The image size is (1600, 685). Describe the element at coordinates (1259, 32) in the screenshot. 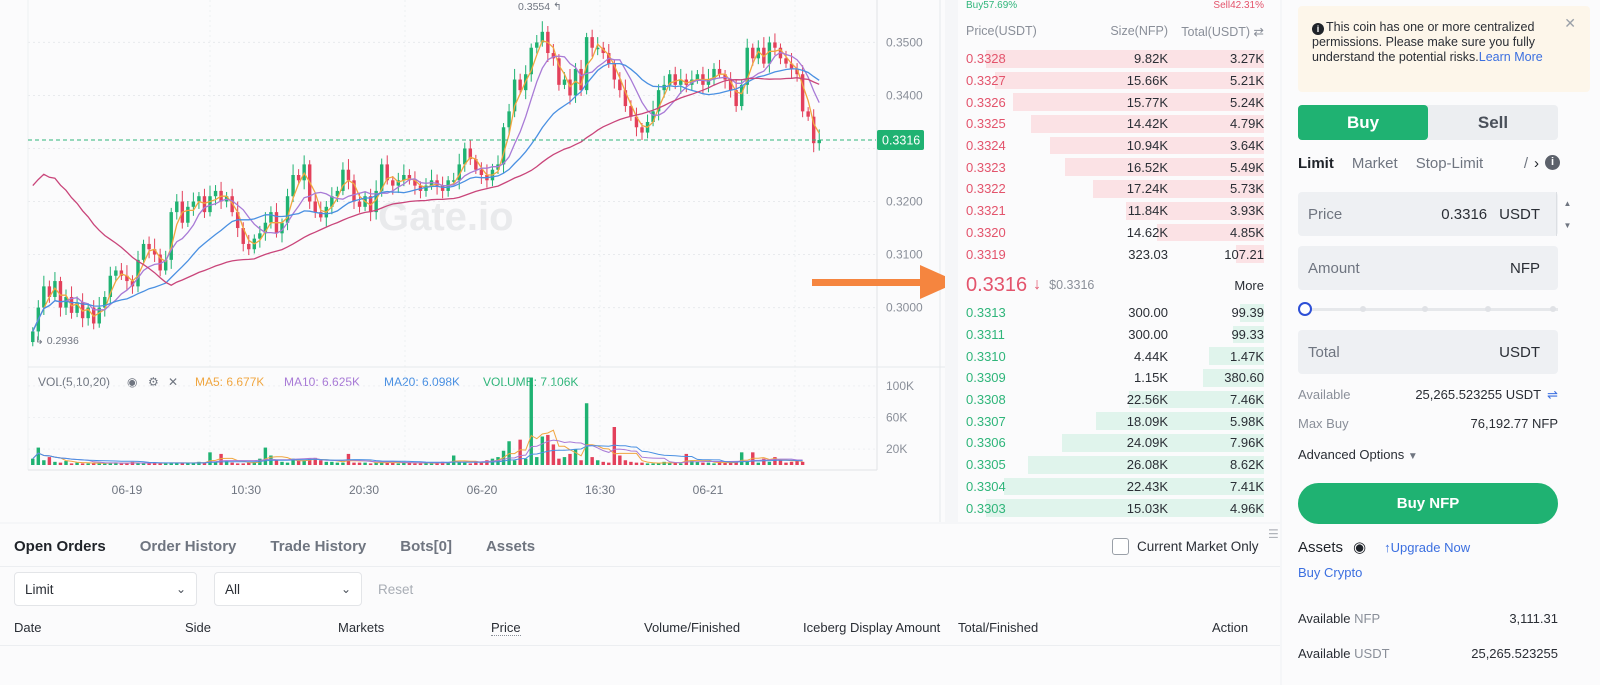

I see `swap-icon: ⇄` at that location.